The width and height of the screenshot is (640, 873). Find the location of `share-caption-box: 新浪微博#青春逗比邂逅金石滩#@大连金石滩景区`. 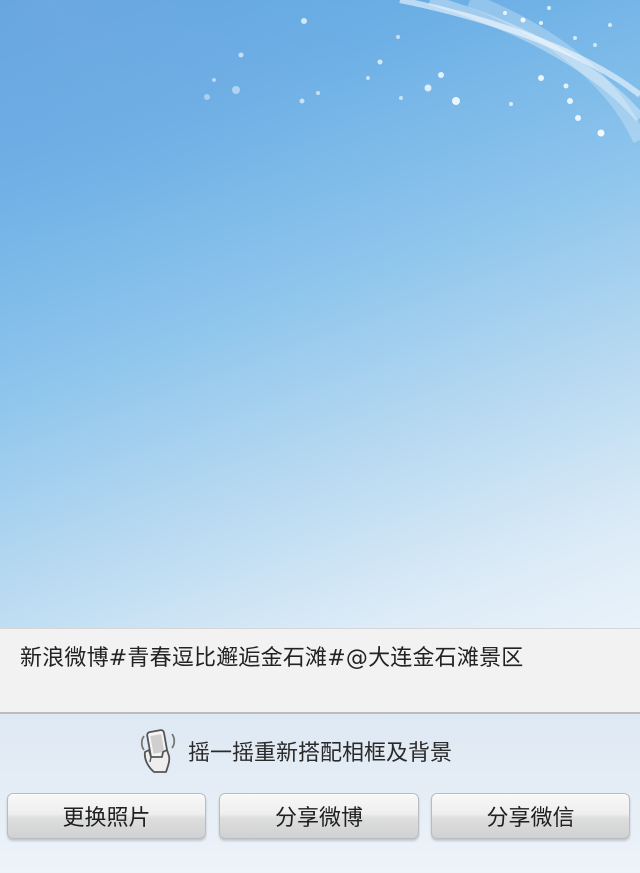

share-caption-box: 新浪微博#青春逗比邂逅金石滩#@大连金石滩景区 is located at coordinates (320, 671).